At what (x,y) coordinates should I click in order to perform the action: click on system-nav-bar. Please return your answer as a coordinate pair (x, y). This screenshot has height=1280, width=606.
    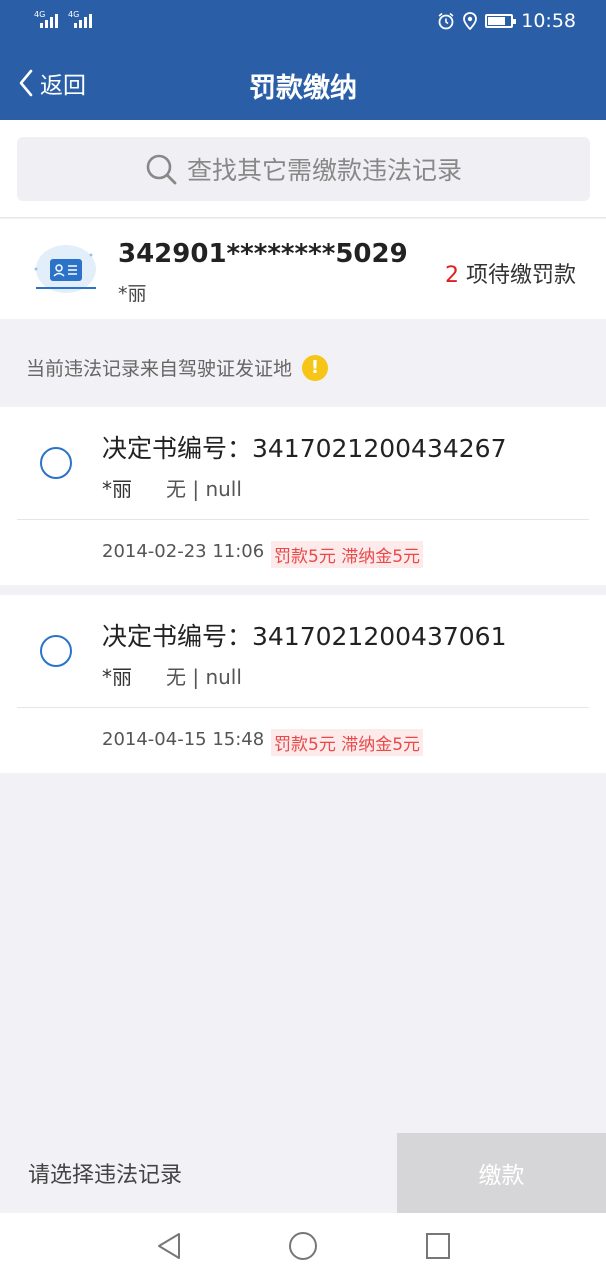
    Looking at the image, I should click on (303, 1246).